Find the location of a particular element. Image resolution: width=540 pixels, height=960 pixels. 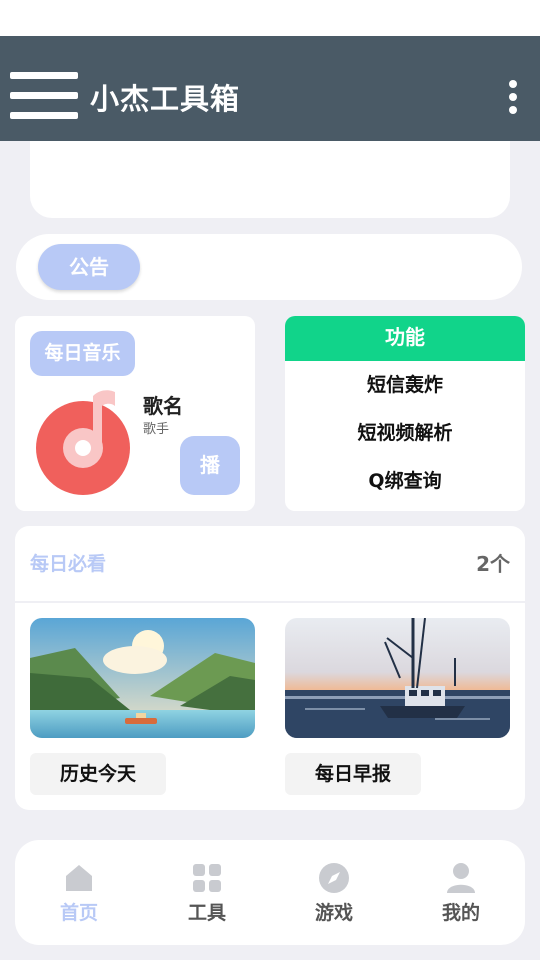

tab-mine: 我的 is located at coordinates (461, 893).